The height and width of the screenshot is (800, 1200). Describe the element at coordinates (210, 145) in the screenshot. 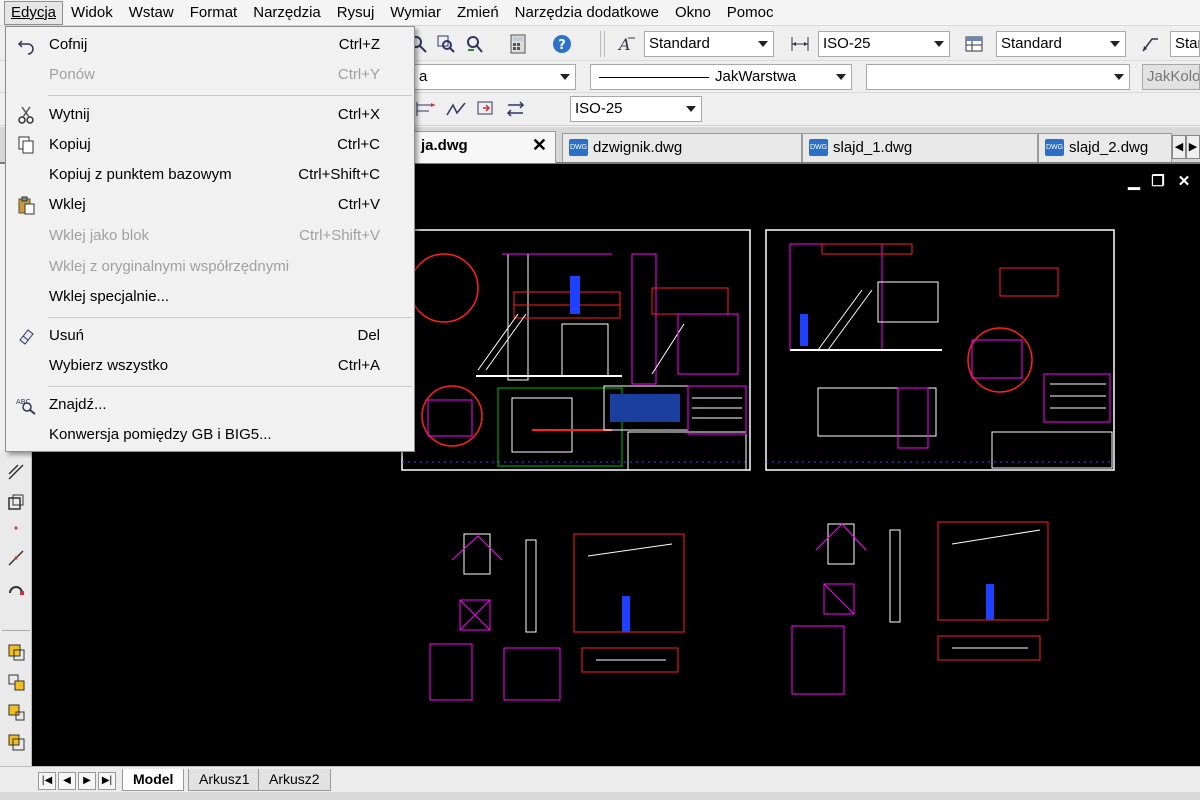

I see `menu-item-kopiuj: Kopiuj Ctrl+C` at that location.